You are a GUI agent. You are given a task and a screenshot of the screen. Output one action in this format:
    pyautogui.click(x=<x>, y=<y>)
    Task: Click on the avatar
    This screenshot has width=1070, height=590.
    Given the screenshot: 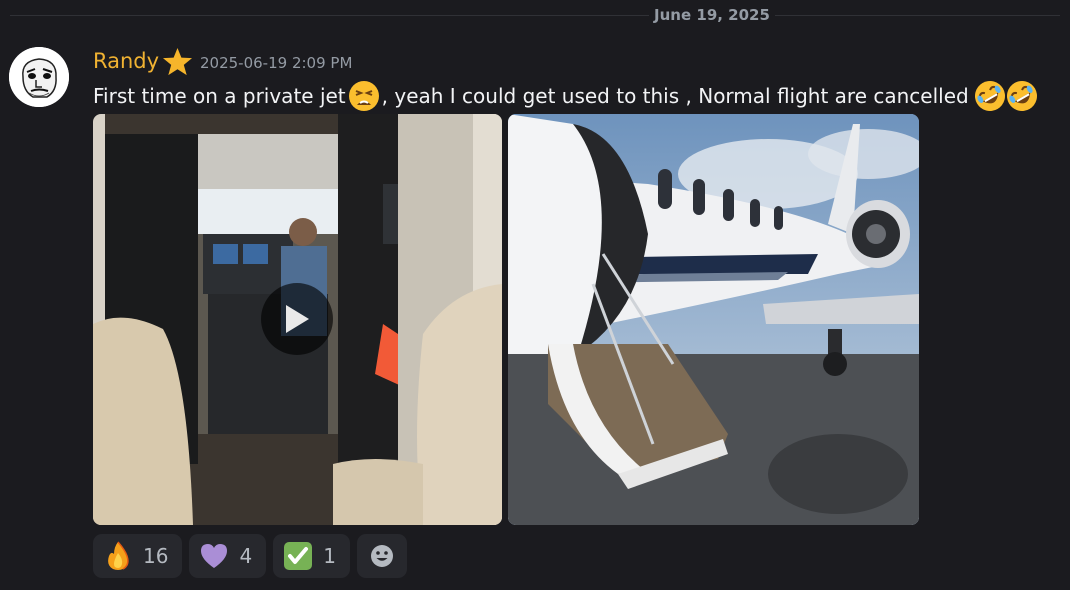 What is the action you would take?
    pyautogui.click(x=39, y=77)
    